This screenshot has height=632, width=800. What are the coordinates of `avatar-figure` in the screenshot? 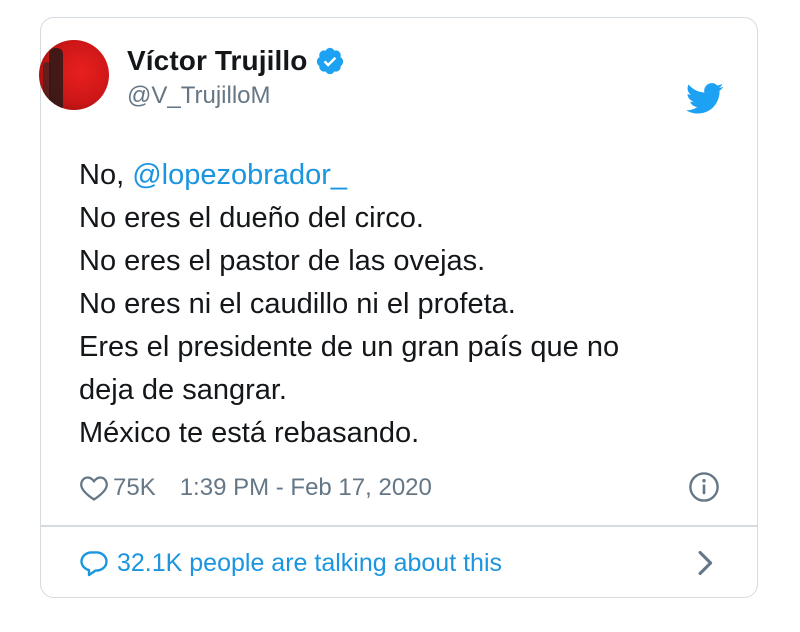 It's located at (56, 78).